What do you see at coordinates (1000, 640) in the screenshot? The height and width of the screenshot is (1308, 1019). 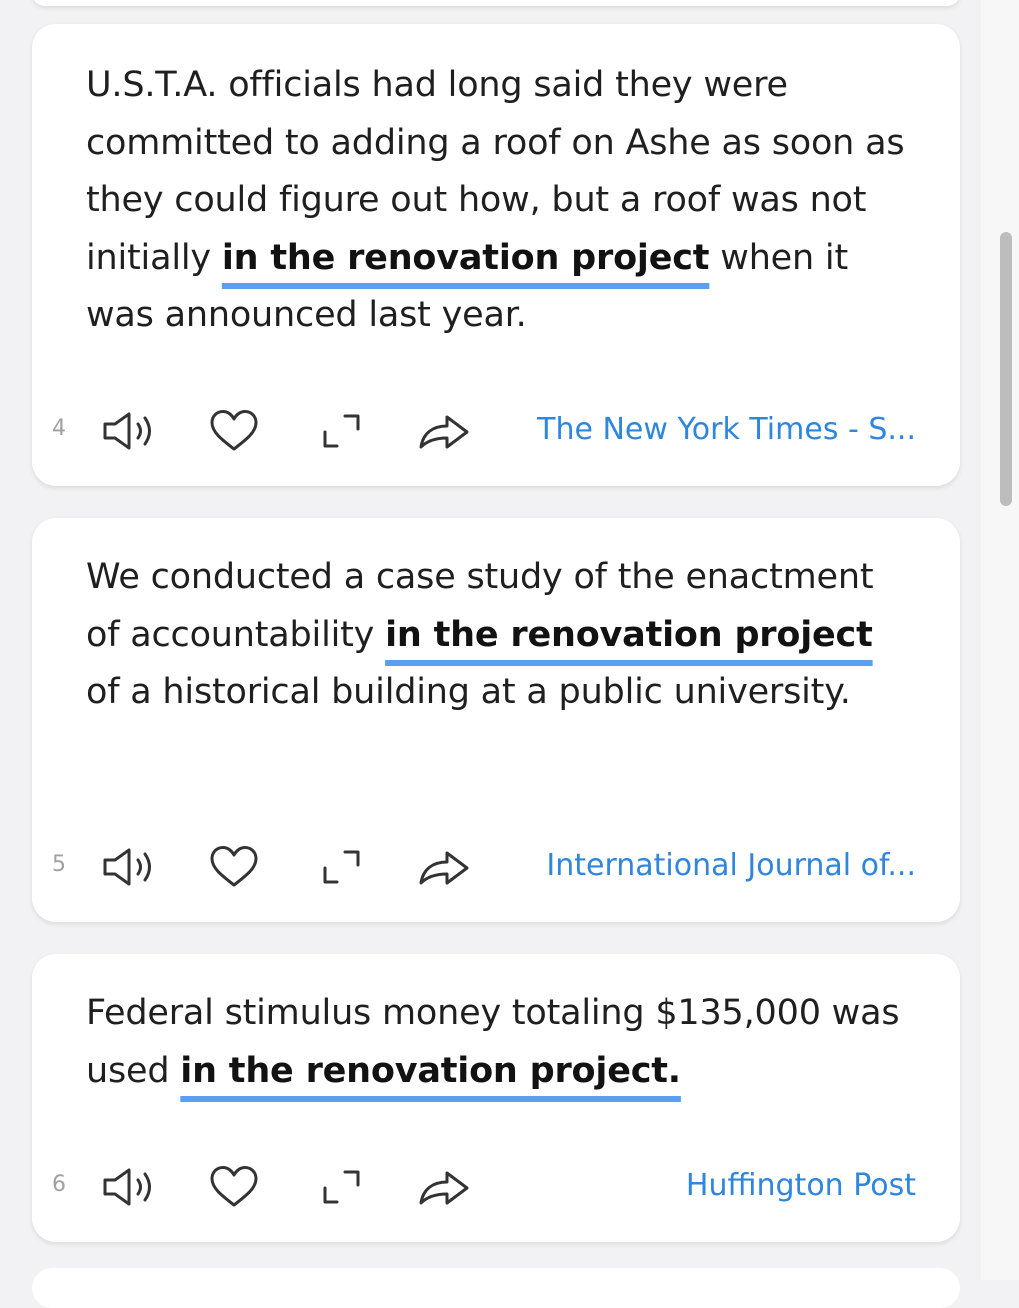 I see `scrollbar-track` at bounding box center [1000, 640].